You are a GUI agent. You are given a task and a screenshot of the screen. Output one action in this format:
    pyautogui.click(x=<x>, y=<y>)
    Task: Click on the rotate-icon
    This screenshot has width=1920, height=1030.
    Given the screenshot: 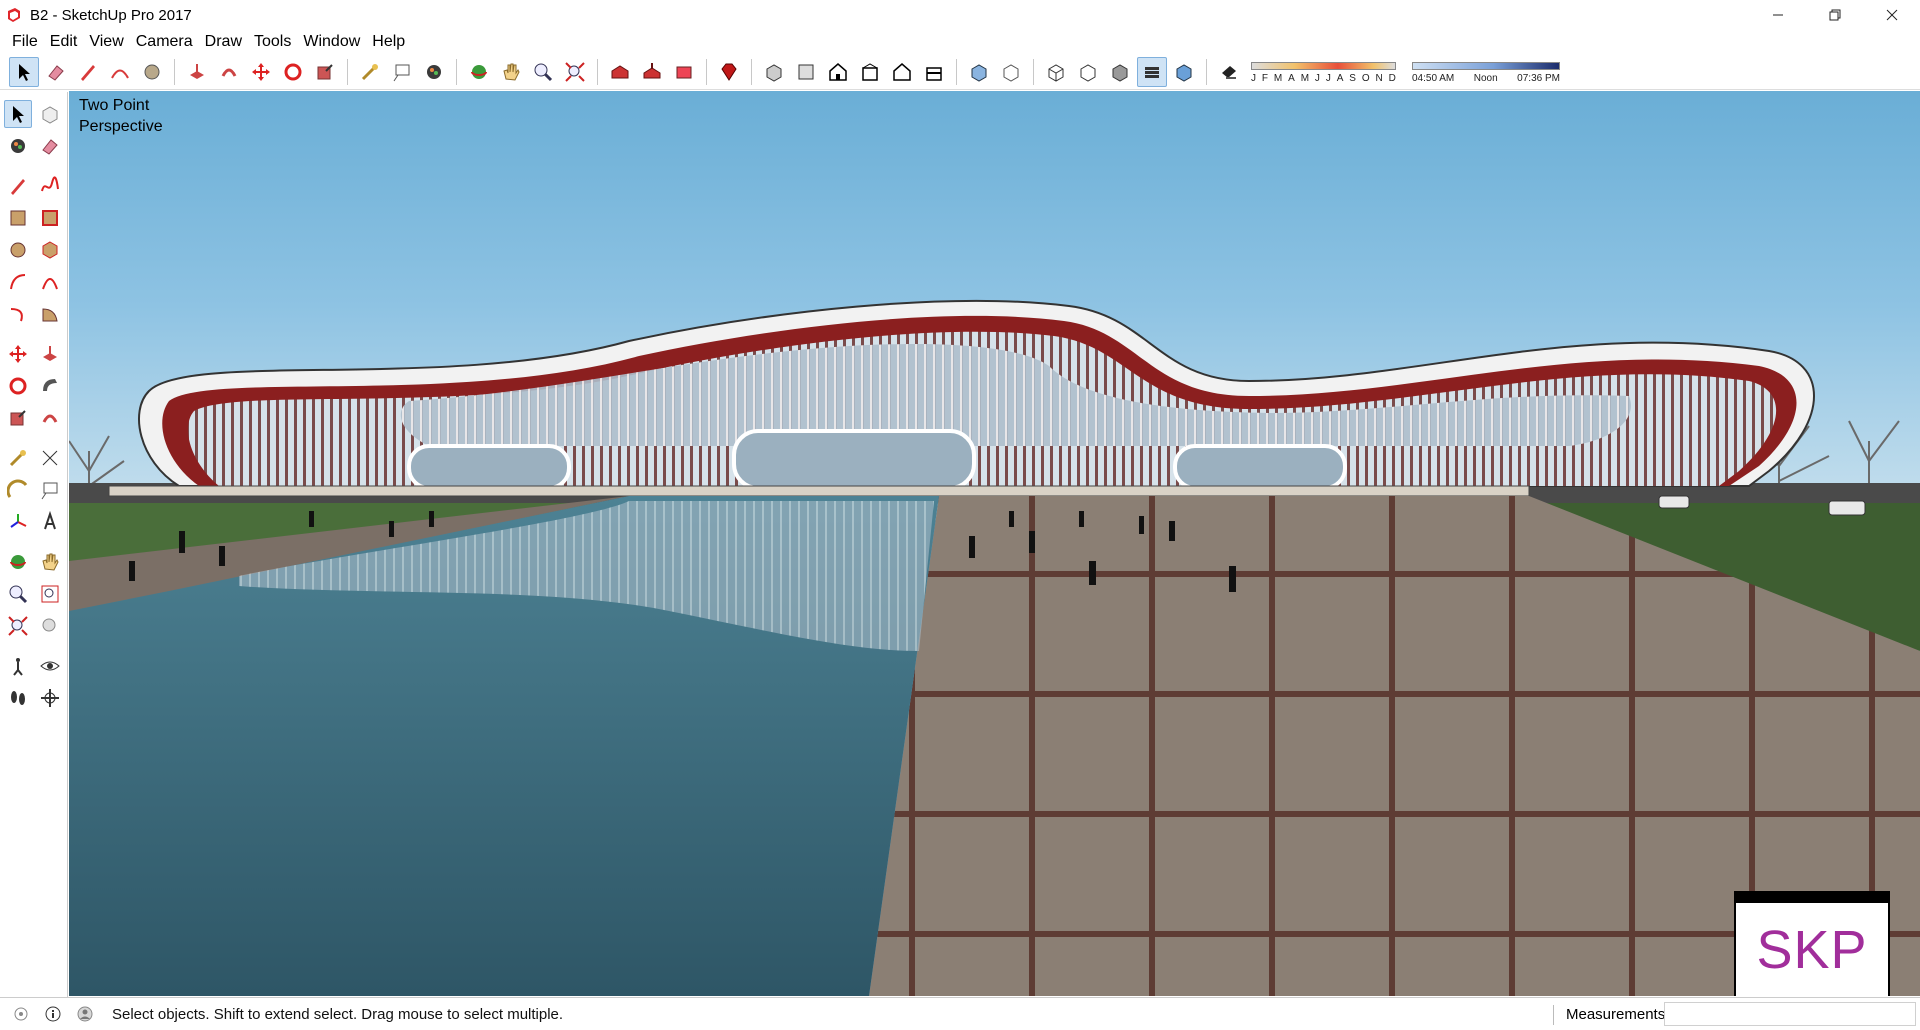 What is the action you would take?
    pyautogui.click(x=293, y=71)
    